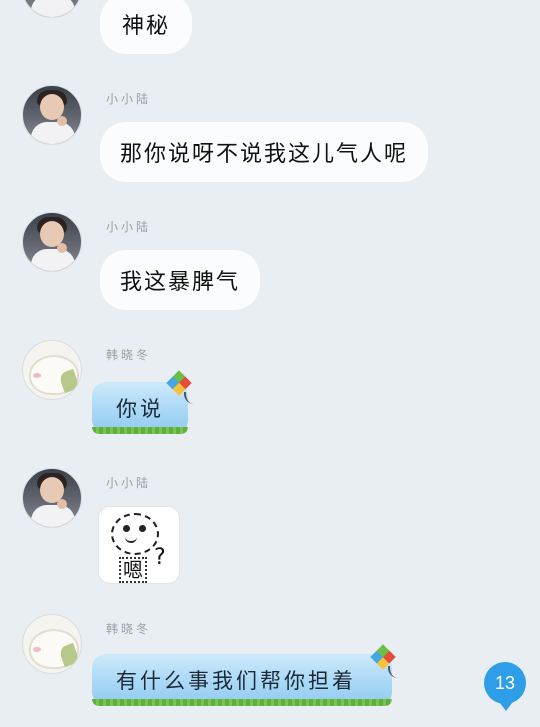 This screenshot has height=727, width=540. What do you see at coordinates (133, 570) in the screenshot?
I see `sticker-text: 嗯` at bounding box center [133, 570].